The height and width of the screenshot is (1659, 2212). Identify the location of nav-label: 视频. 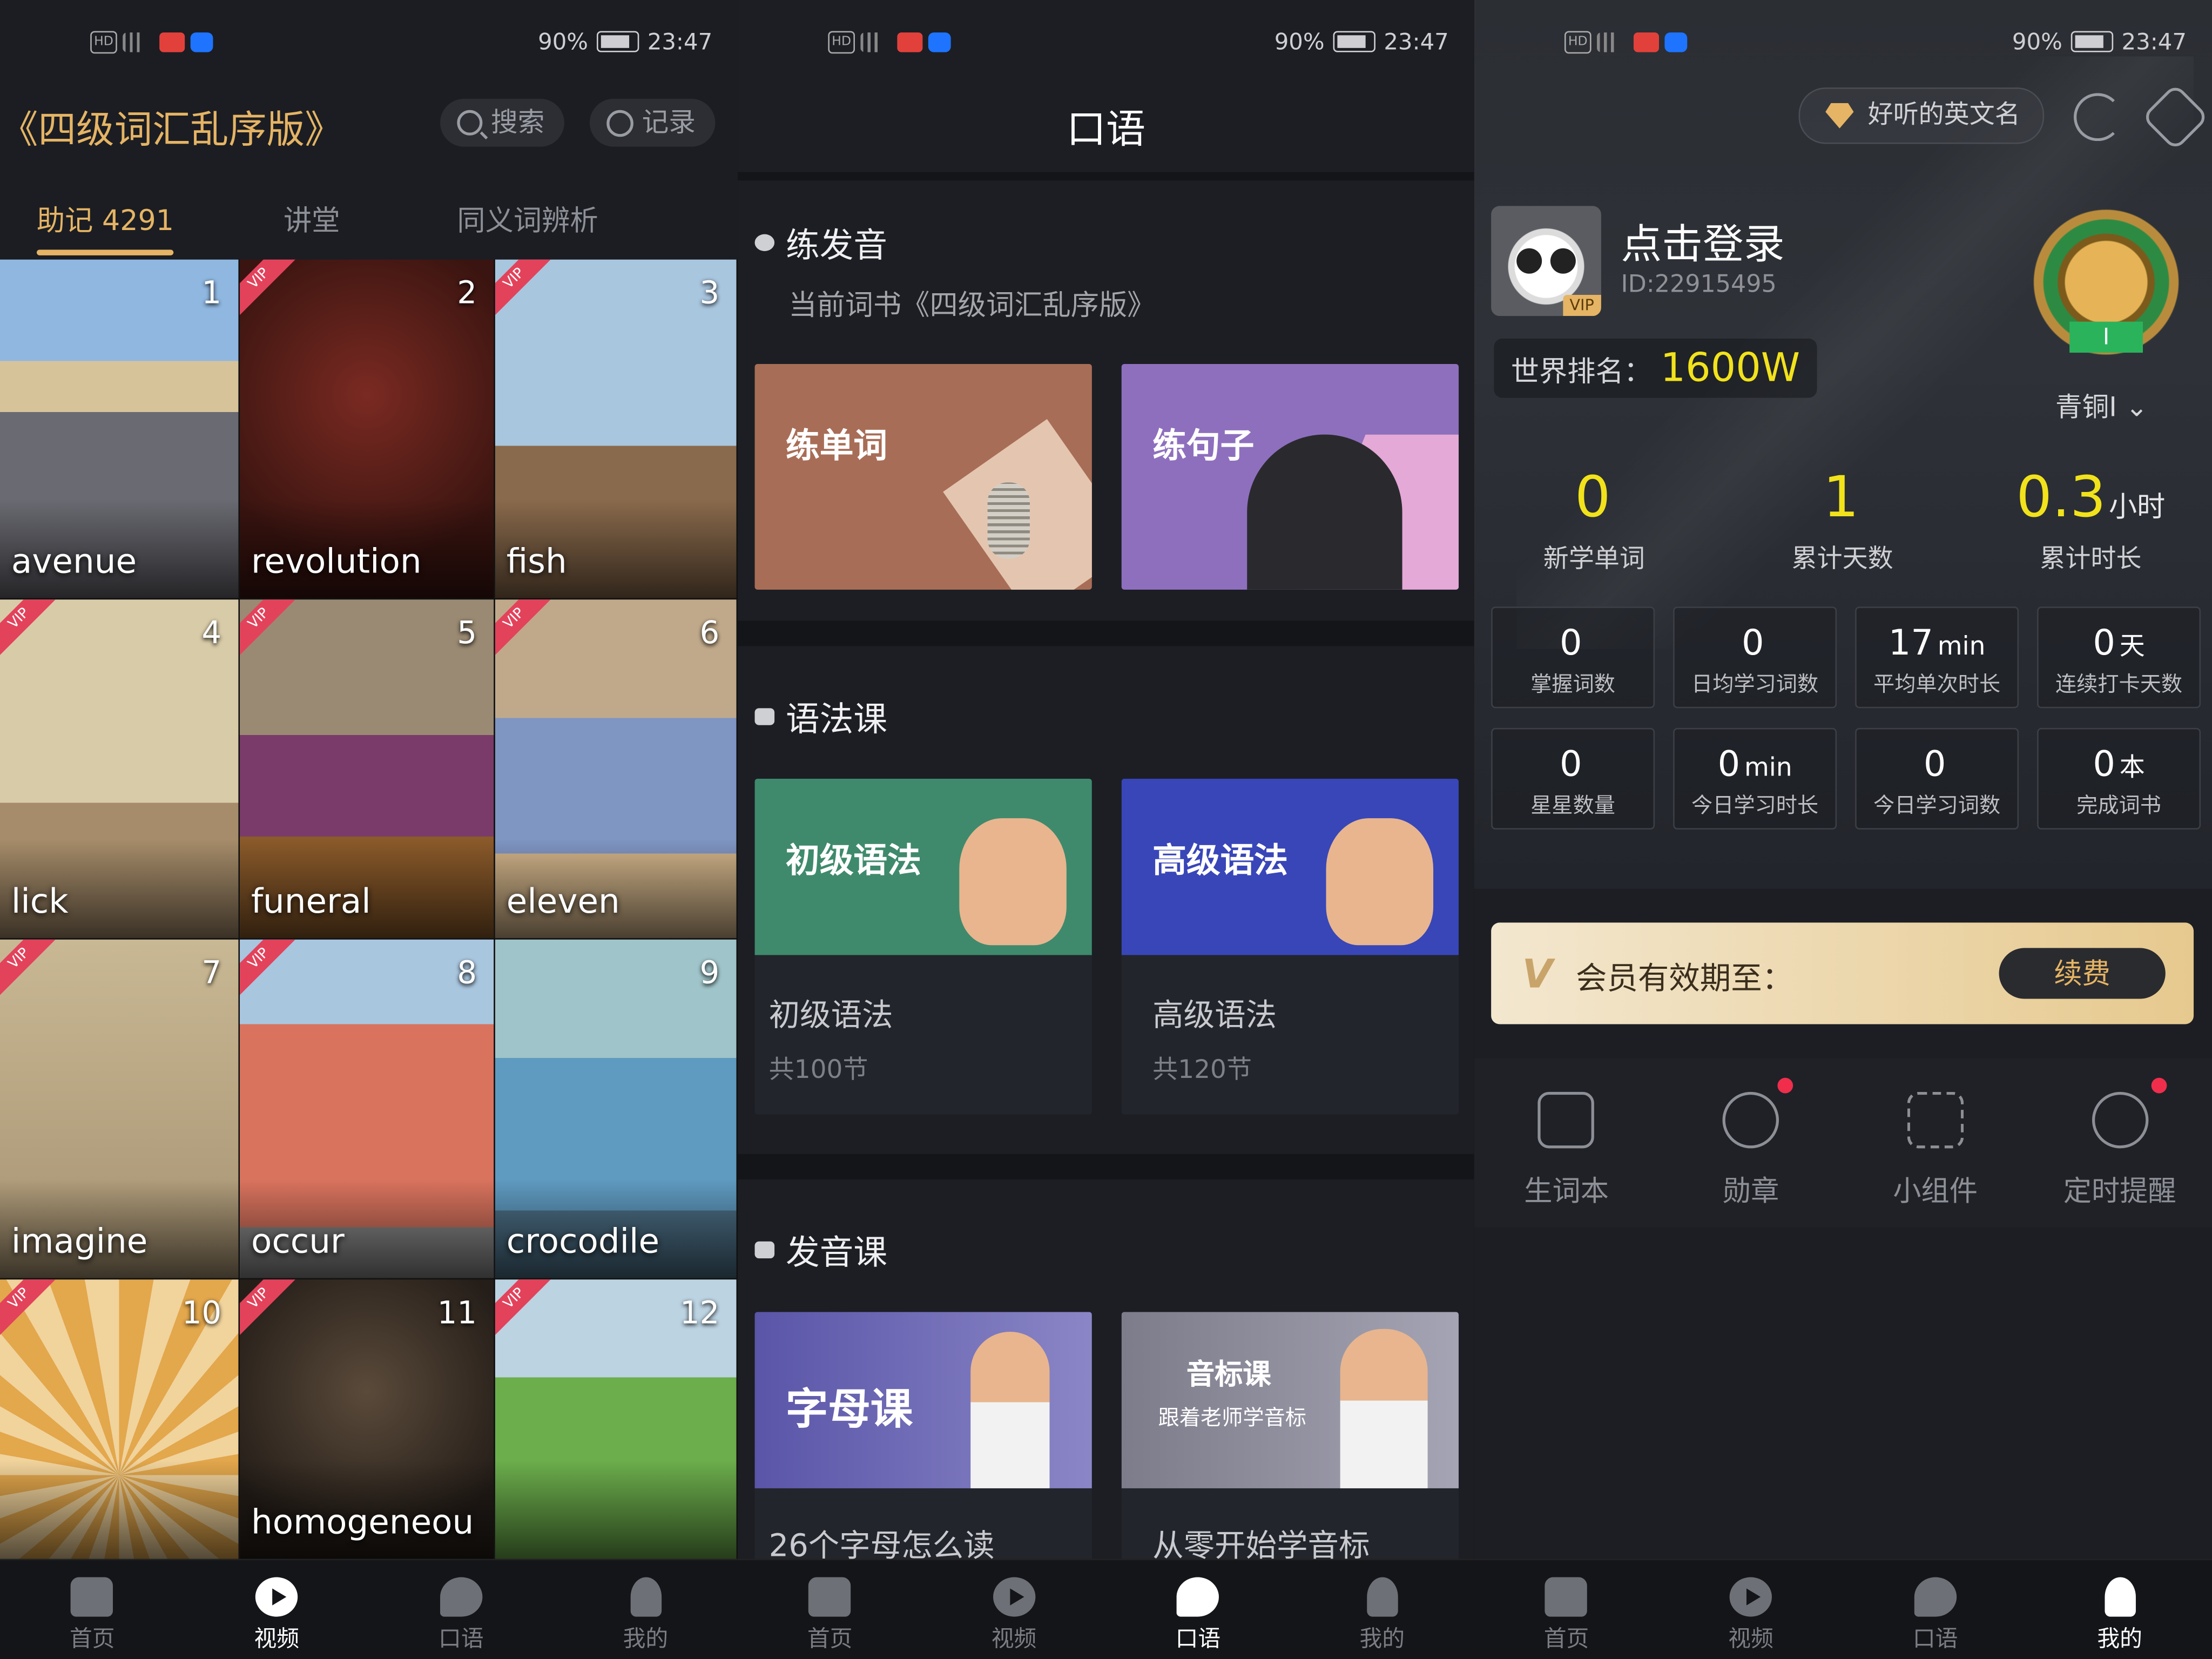
(1014, 1638).